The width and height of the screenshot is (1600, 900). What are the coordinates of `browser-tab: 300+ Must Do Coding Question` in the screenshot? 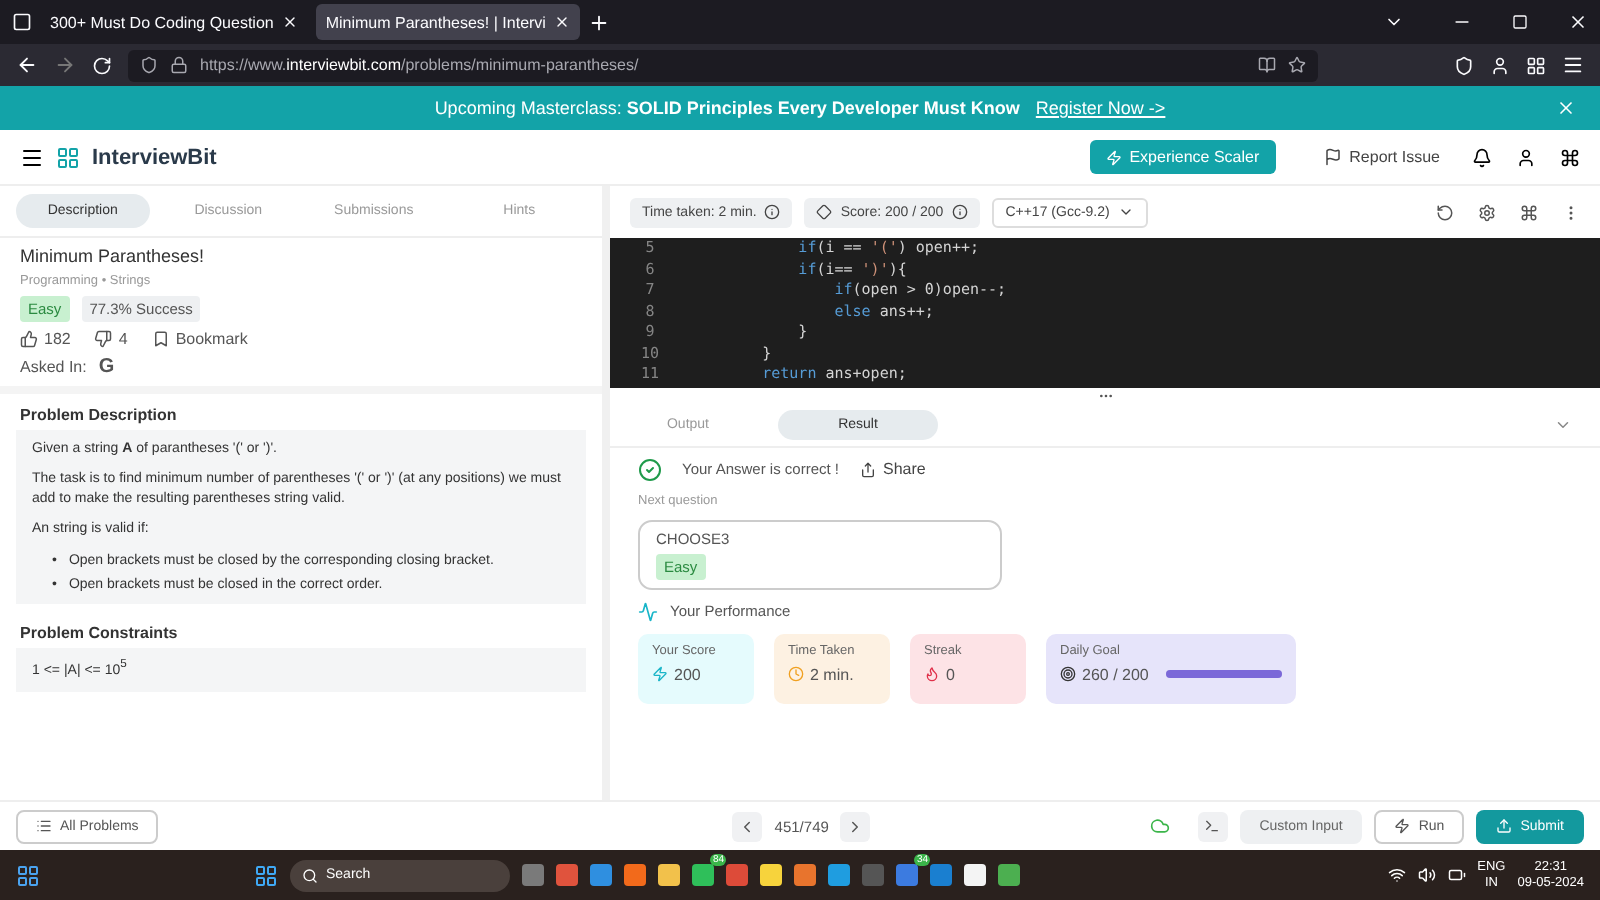 It's located at (174, 22).